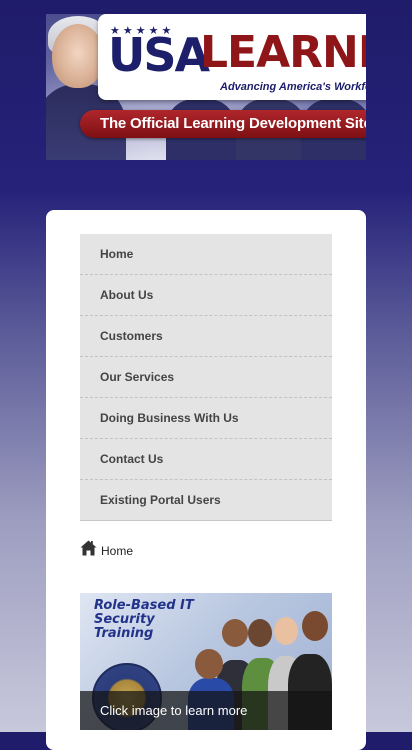 This screenshot has height=750, width=412. What do you see at coordinates (206, 418) in the screenshot?
I see `nav-item-doing-business: Doing Business With Us` at bounding box center [206, 418].